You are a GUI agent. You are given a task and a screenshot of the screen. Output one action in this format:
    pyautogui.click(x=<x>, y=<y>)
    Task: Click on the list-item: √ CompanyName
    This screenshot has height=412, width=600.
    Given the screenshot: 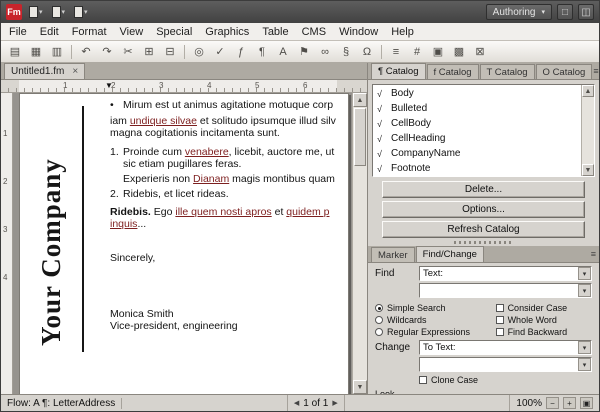 What is the action you would take?
    pyautogui.click(x=477, y=153)
    